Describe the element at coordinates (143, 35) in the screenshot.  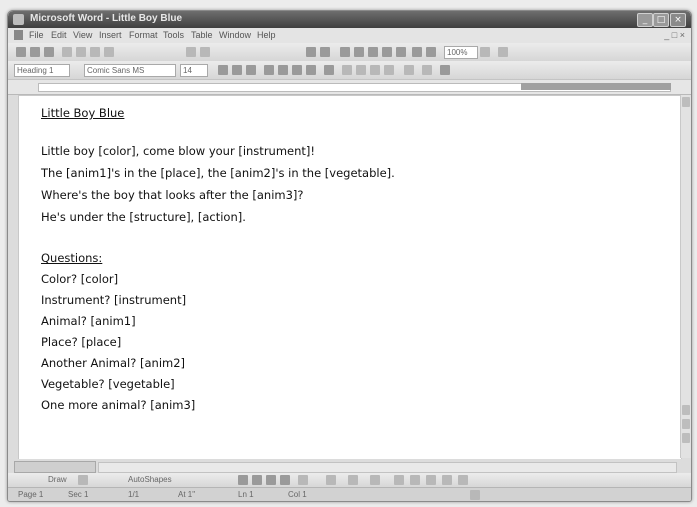
I see `menu-format: Format` at that location.